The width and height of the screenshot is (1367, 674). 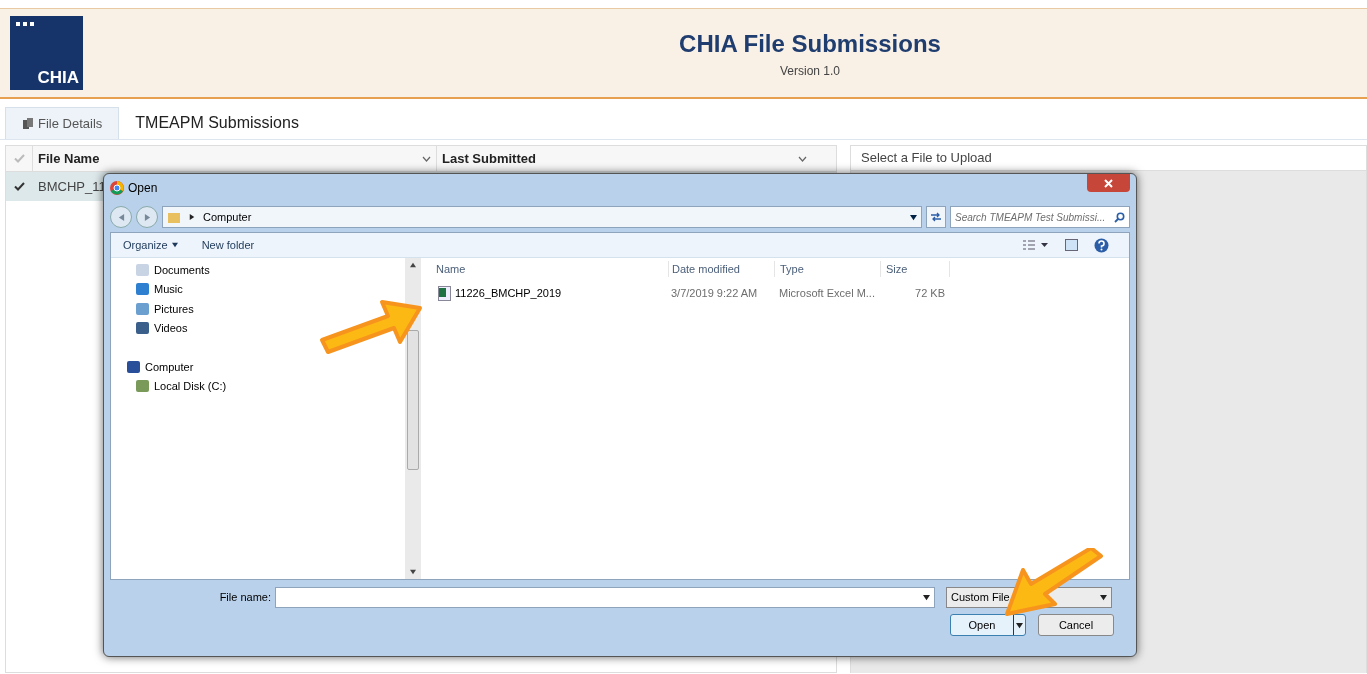 I want to click on preview-pane-icon, so click(x=1071, y=245).